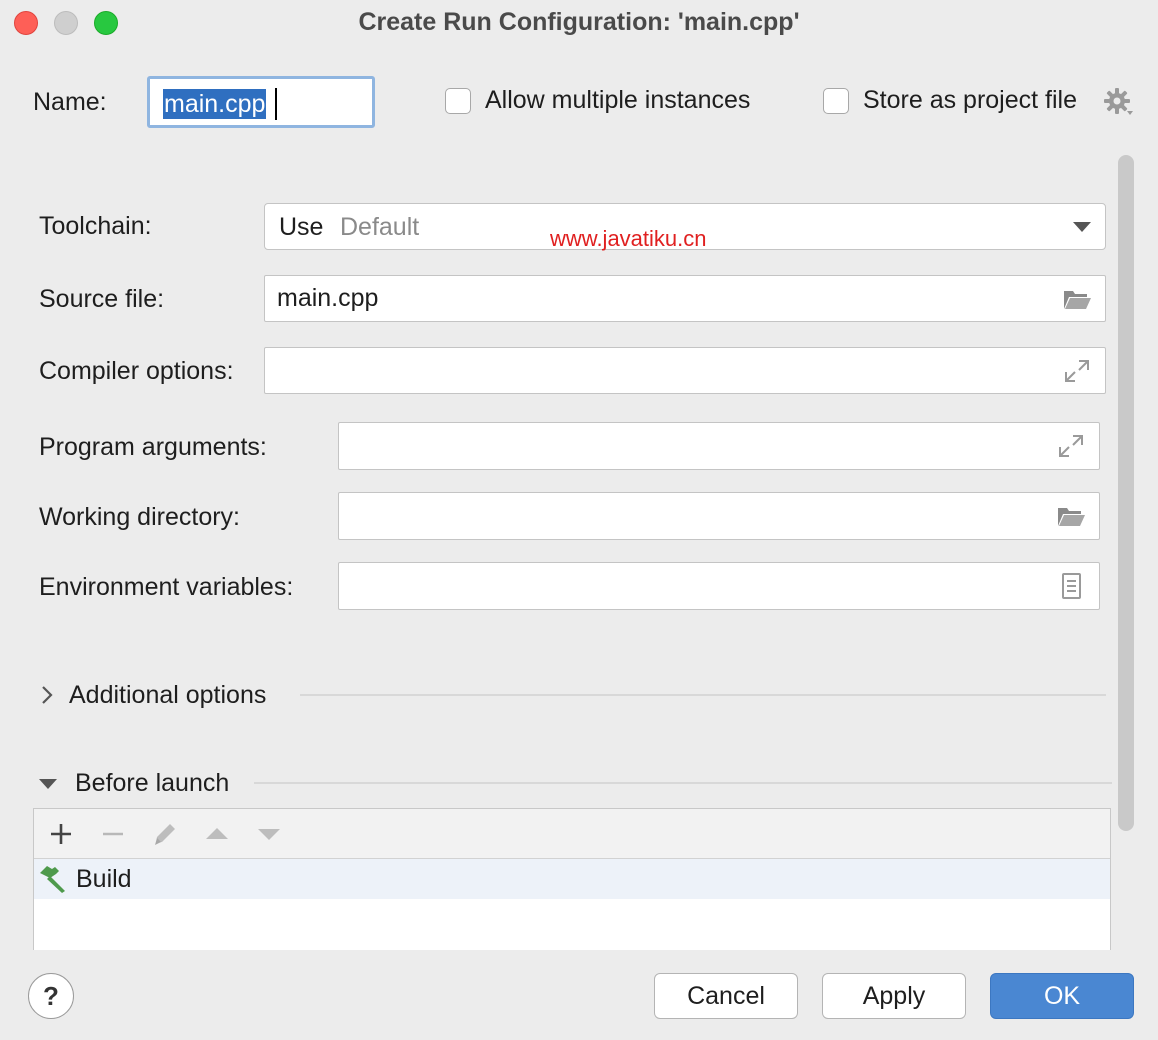  Describe the element at coordinates (217, 834) in the screenshot. I see `arrow-up-icon` at that location.